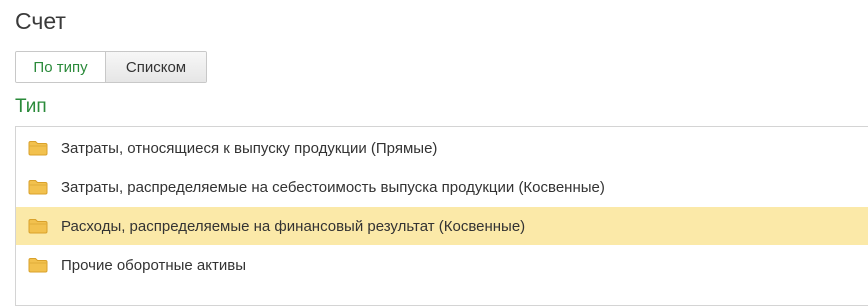 The height and width of the screenshot is (306, 868). Describe the element at coordinates (31, 106) in the screenshot. I see `type-section-label: Тип` at that location.